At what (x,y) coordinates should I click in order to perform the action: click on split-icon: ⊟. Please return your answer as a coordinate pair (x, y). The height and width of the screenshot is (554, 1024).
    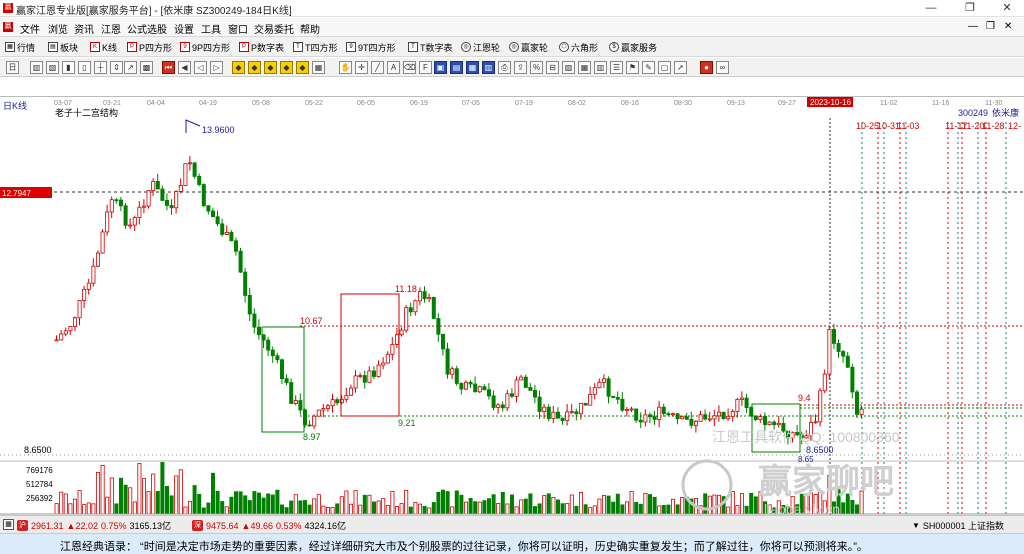
    Looking at the image, I should click on (552, 67).